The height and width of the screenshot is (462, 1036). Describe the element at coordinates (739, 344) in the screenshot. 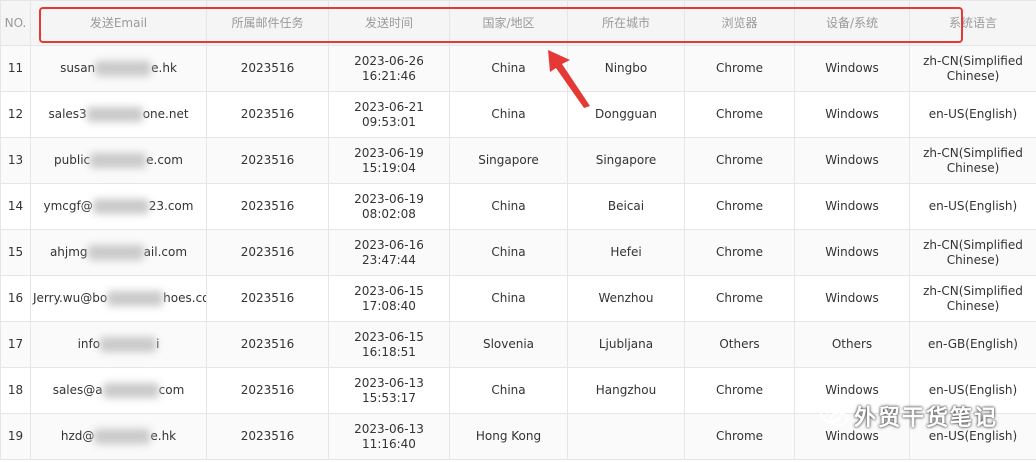

I see `cell-browser: Others` at that location.